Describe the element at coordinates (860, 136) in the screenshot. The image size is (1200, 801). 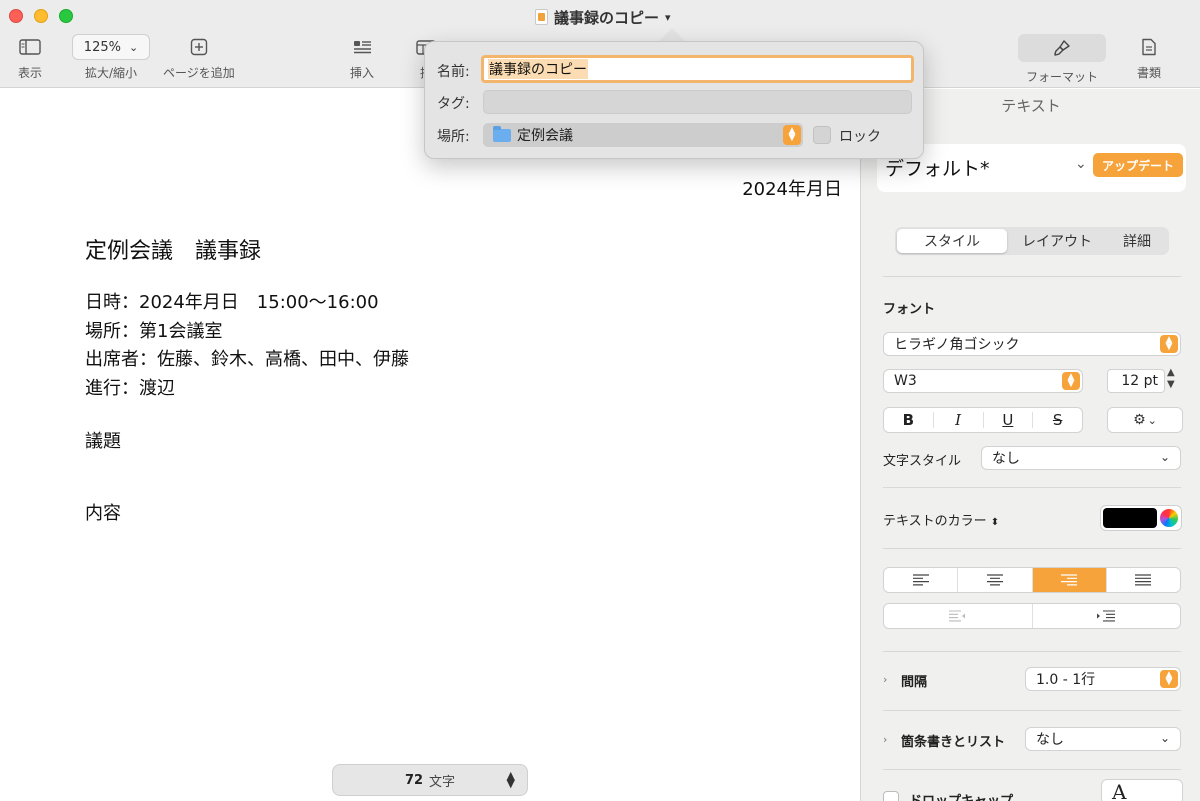
I see `lock-label: ロック` at that location.